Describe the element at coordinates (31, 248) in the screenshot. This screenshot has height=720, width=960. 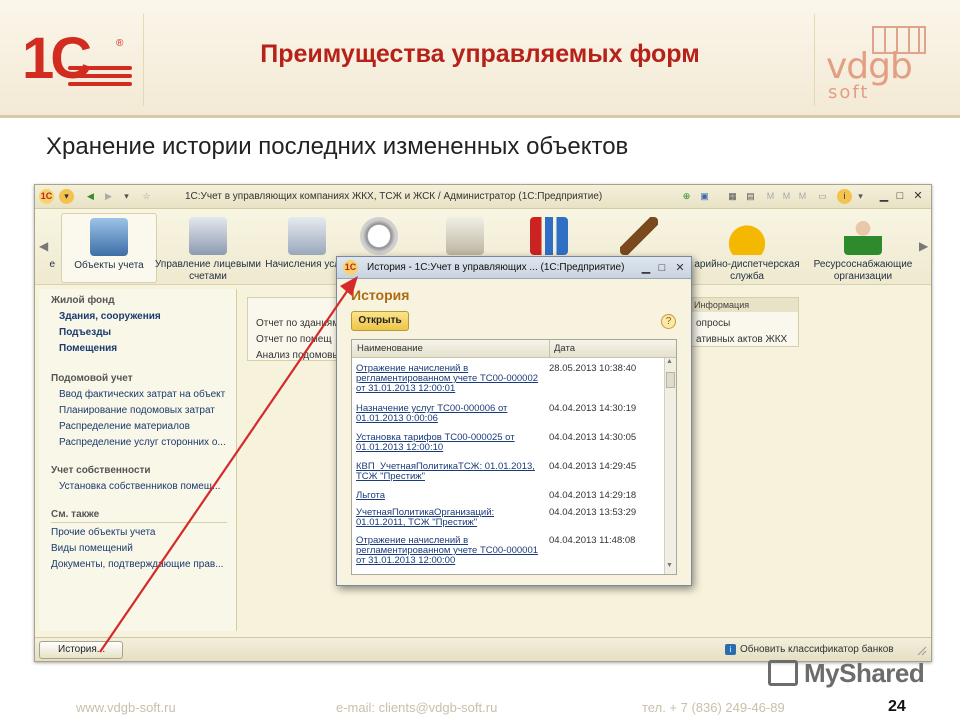
I see `section-partial: е` at that location.